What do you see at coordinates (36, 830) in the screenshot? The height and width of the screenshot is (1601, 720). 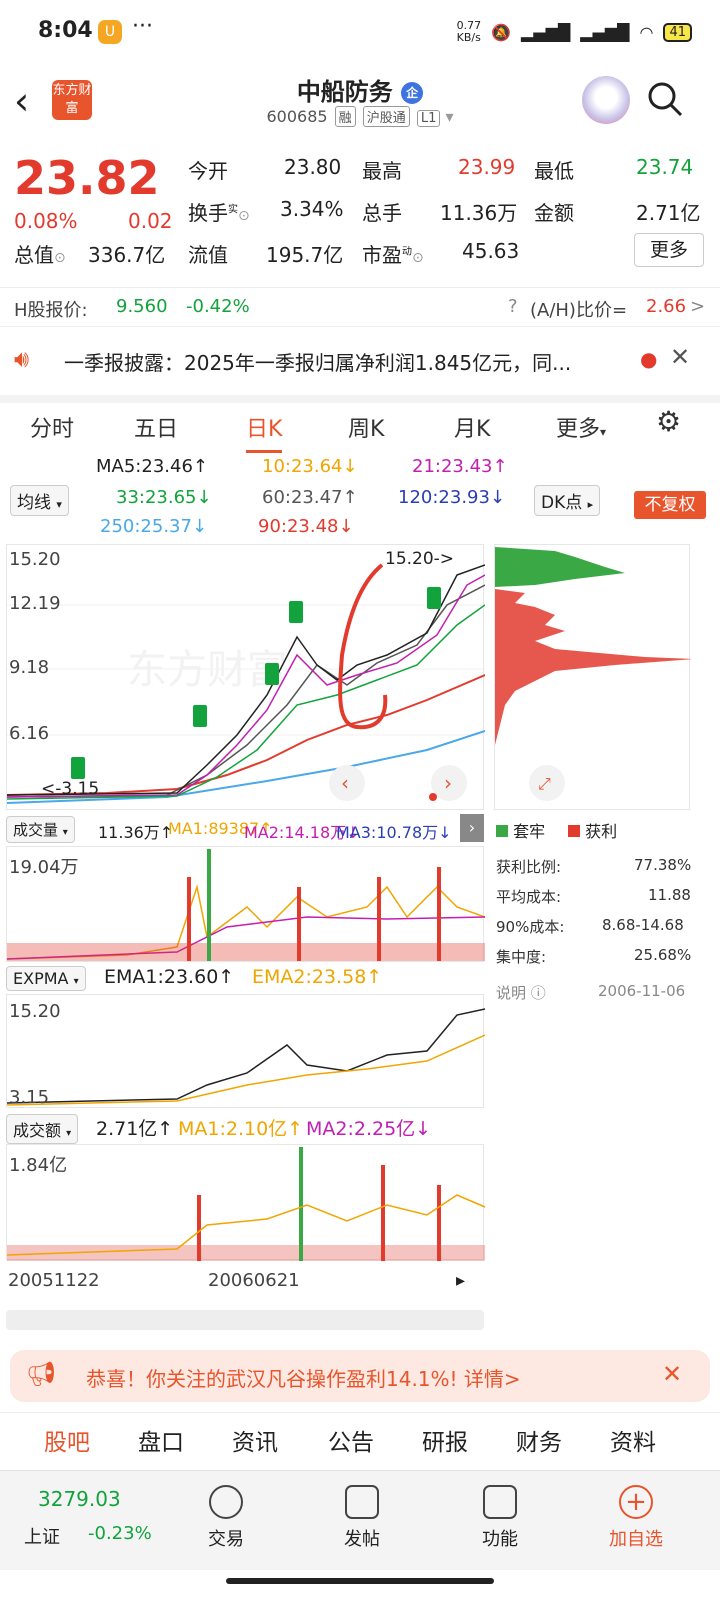 I see `volume-selector-label: 成交量` at bounding box center [36, 830].